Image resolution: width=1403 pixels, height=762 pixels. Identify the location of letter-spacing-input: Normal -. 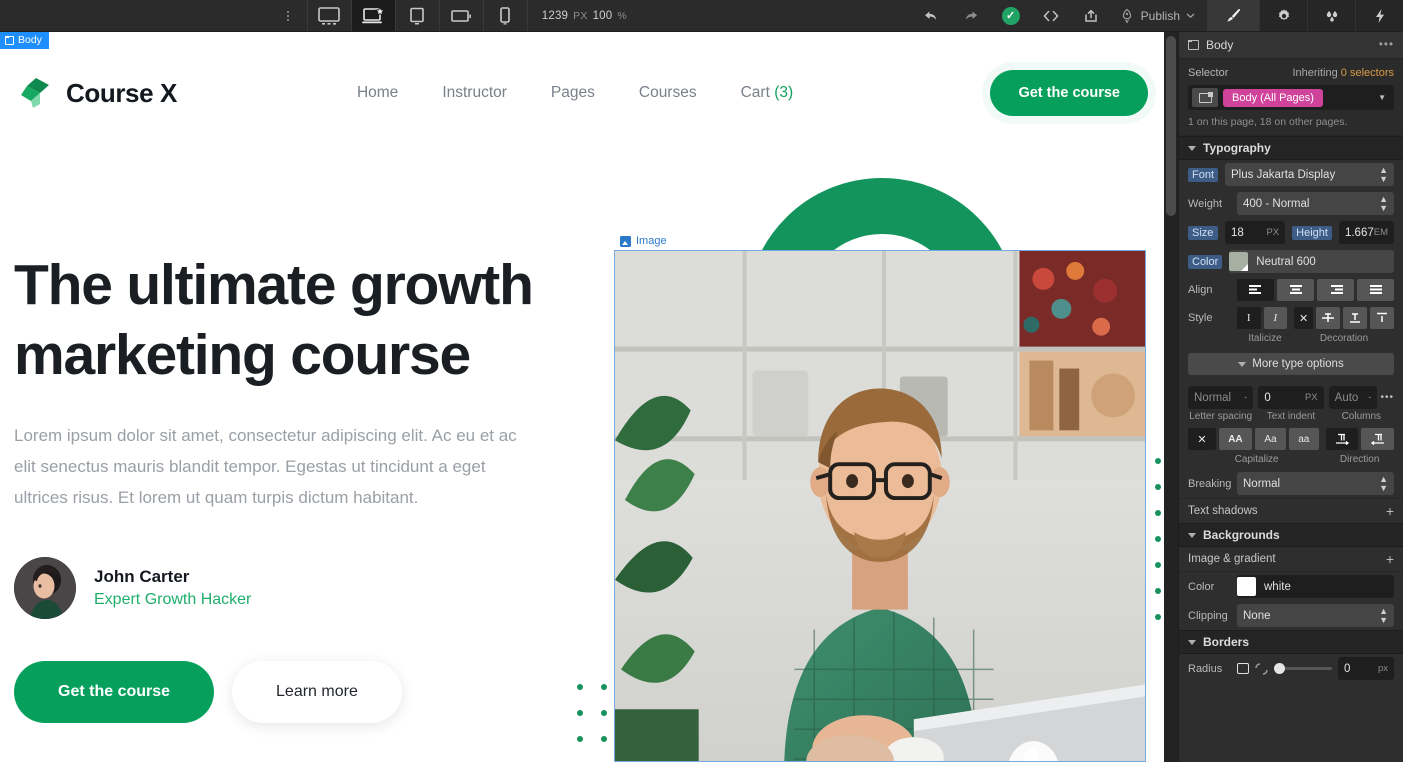
(1221, 397).